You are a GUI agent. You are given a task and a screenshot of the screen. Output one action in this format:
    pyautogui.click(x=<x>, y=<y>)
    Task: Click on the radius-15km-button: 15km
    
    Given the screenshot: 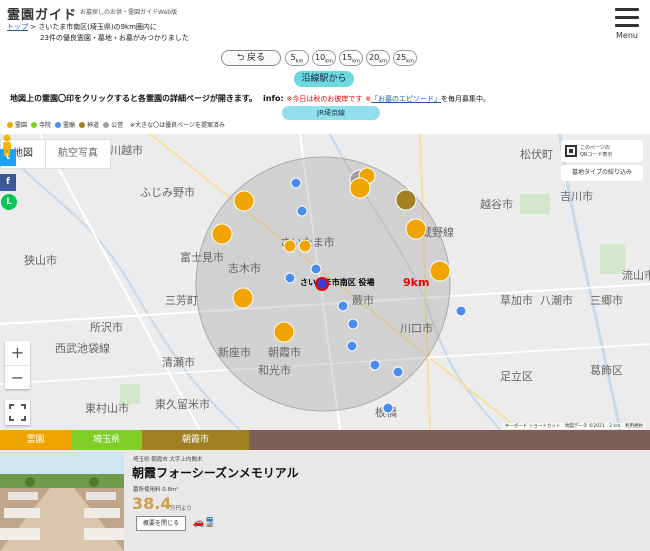 What is the action you would take?
    pyautogui.click(x=351, y=58)
    